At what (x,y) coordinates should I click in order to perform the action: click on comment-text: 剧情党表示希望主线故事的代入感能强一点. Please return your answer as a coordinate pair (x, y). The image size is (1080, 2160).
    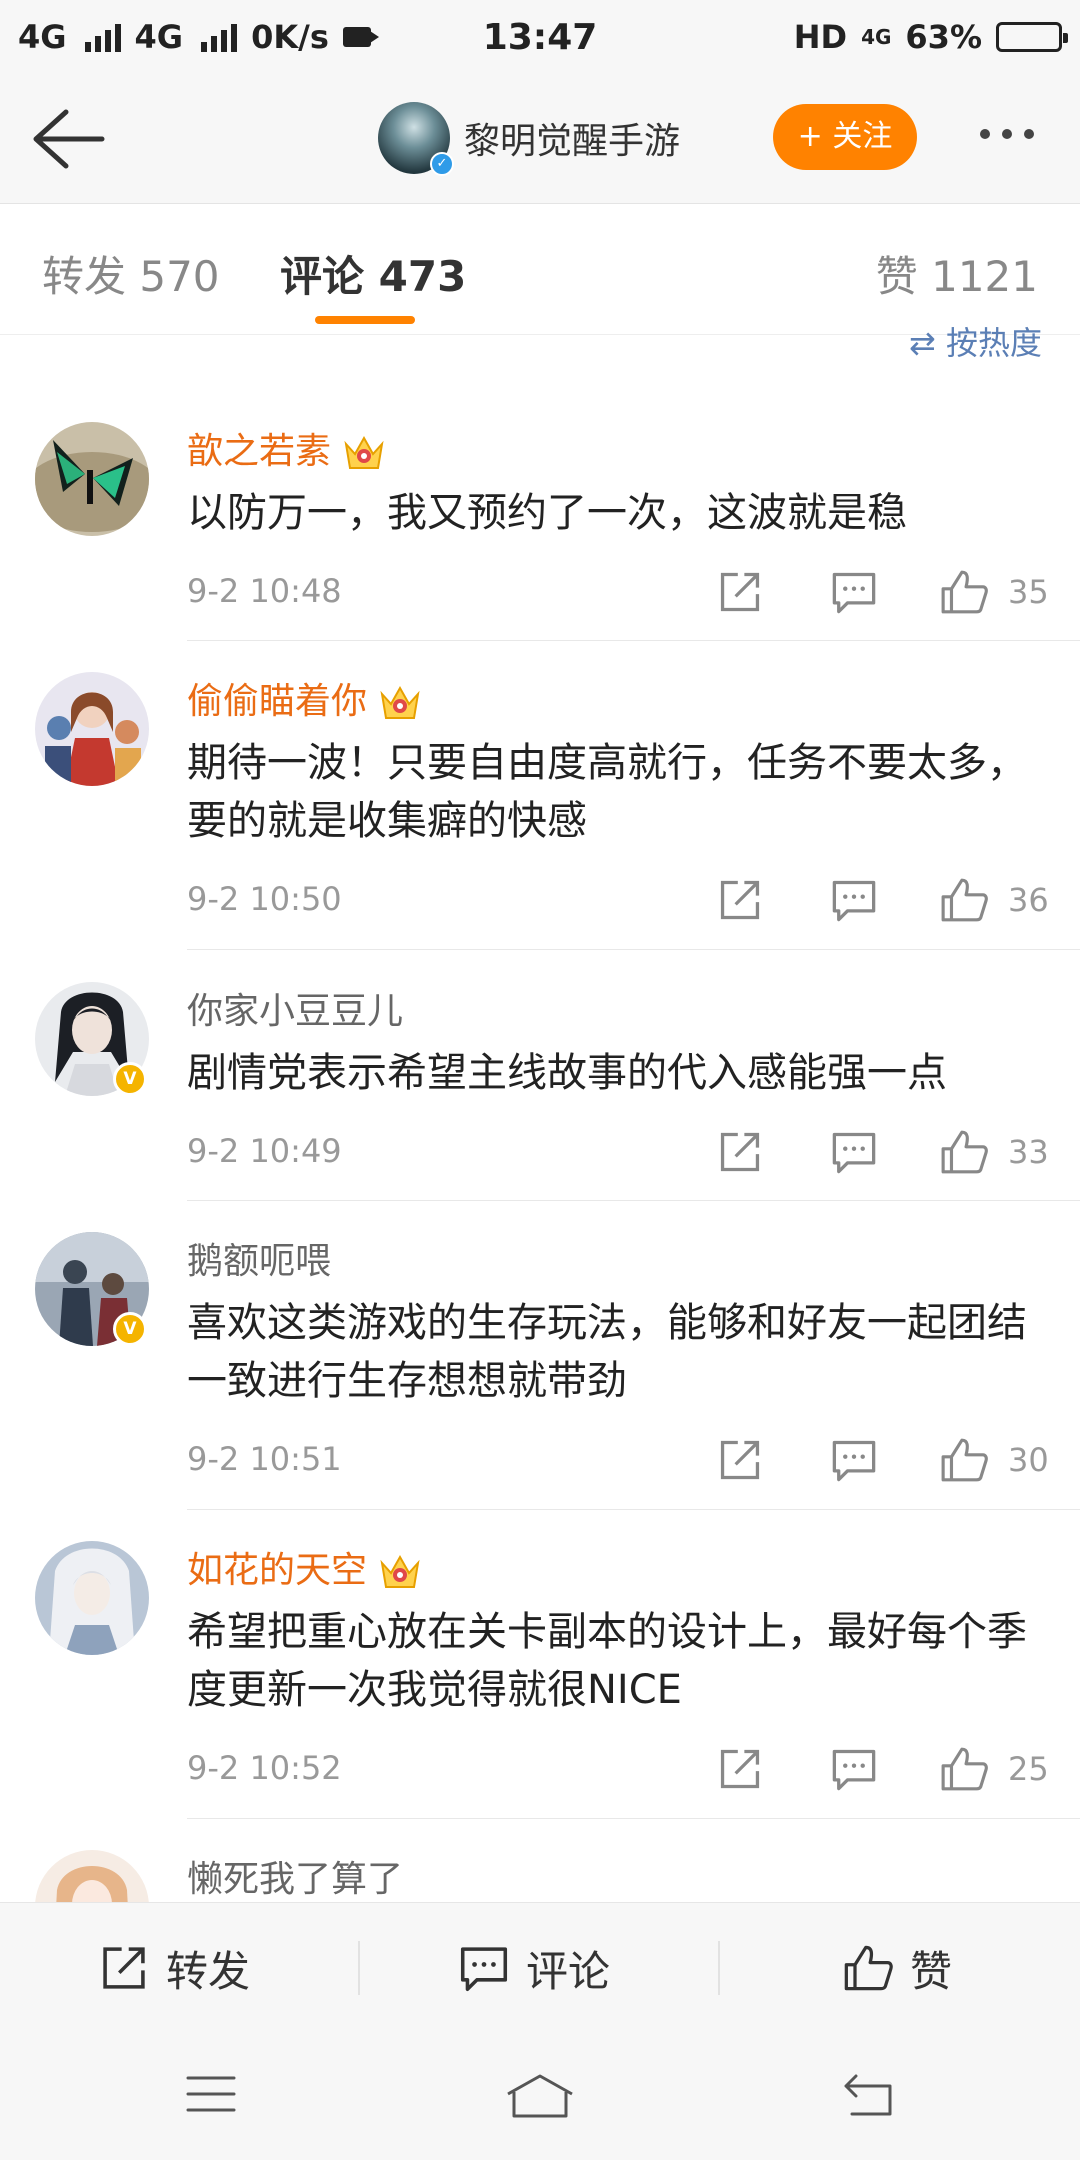
    Looking at the image, I should click on (567, 1073).